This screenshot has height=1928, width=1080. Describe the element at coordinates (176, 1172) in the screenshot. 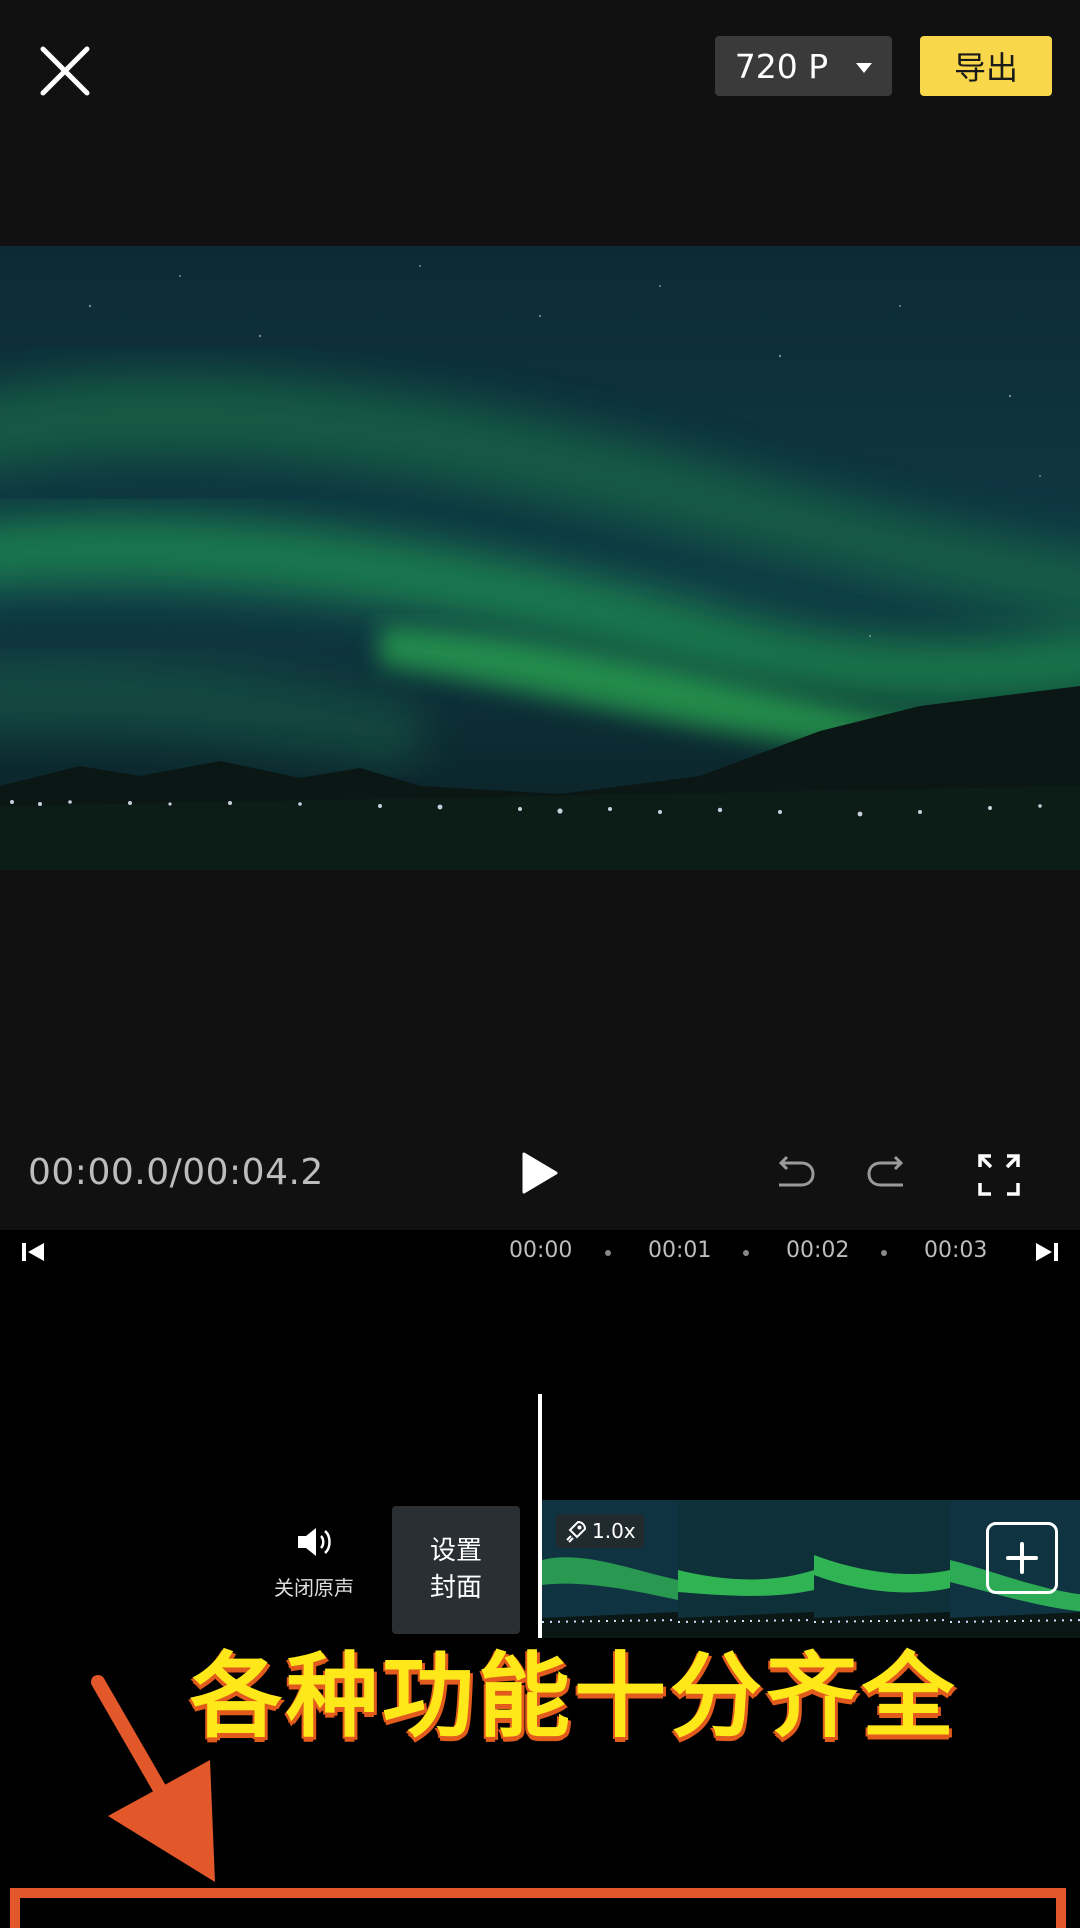

I see `playback-timecode: 00:00.0/00:04.2` at that location.